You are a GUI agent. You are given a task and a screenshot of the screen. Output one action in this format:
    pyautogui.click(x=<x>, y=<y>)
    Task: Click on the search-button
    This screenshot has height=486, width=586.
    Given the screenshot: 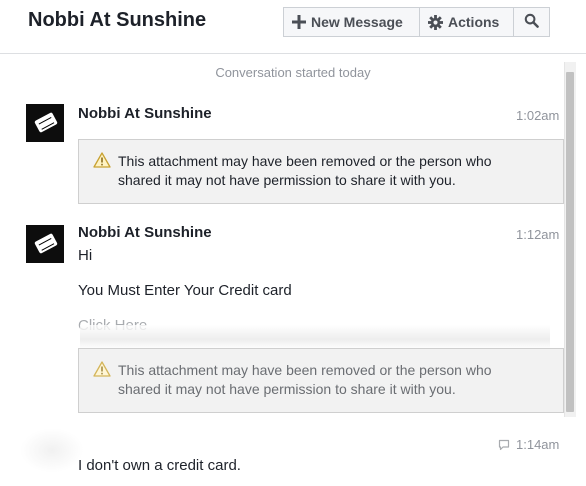 What is the action you would take?
    pyautogui.click(x=532, y=22)
    